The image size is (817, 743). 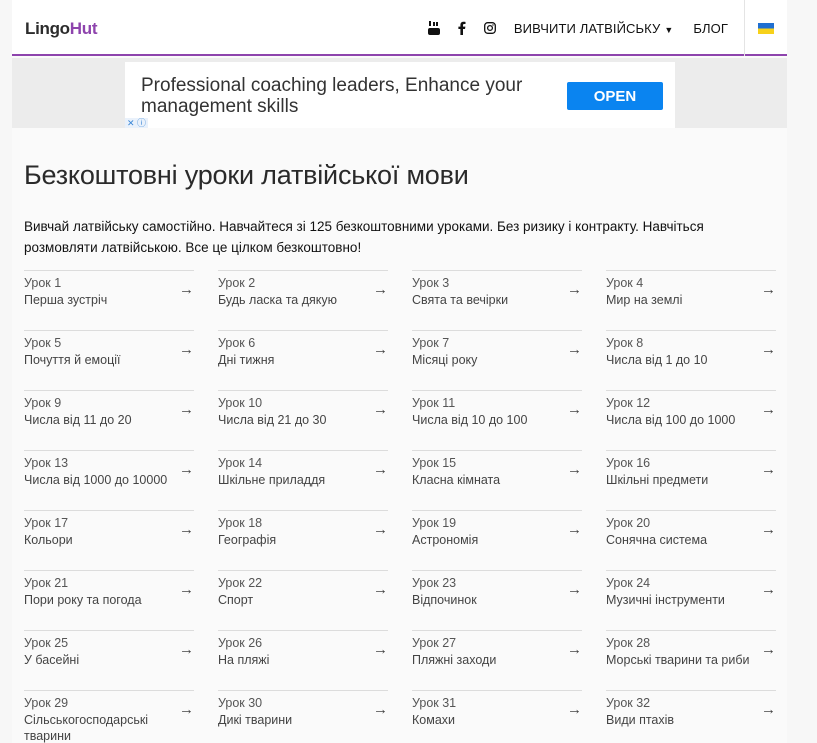 What do you see at coordinates (240, 523) in the screenshot?
I see `lesson-number: Урок 18` at bounding box center [240, 523].